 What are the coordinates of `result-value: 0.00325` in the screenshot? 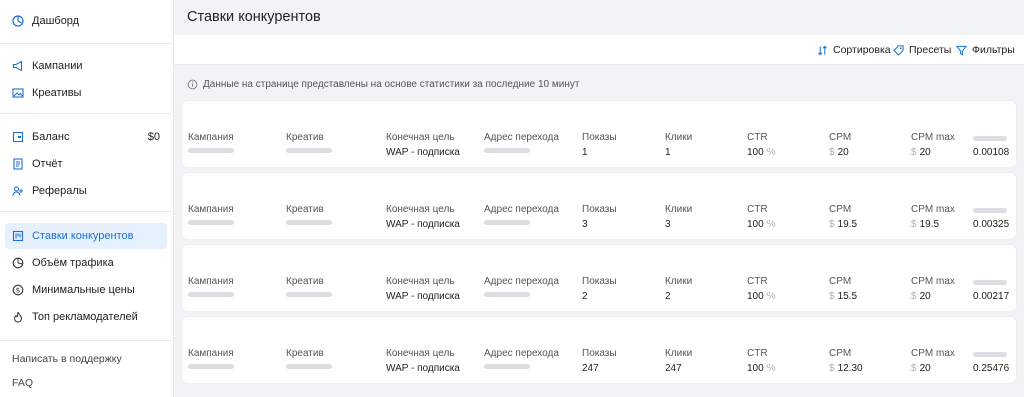 It's located at (991, 224).